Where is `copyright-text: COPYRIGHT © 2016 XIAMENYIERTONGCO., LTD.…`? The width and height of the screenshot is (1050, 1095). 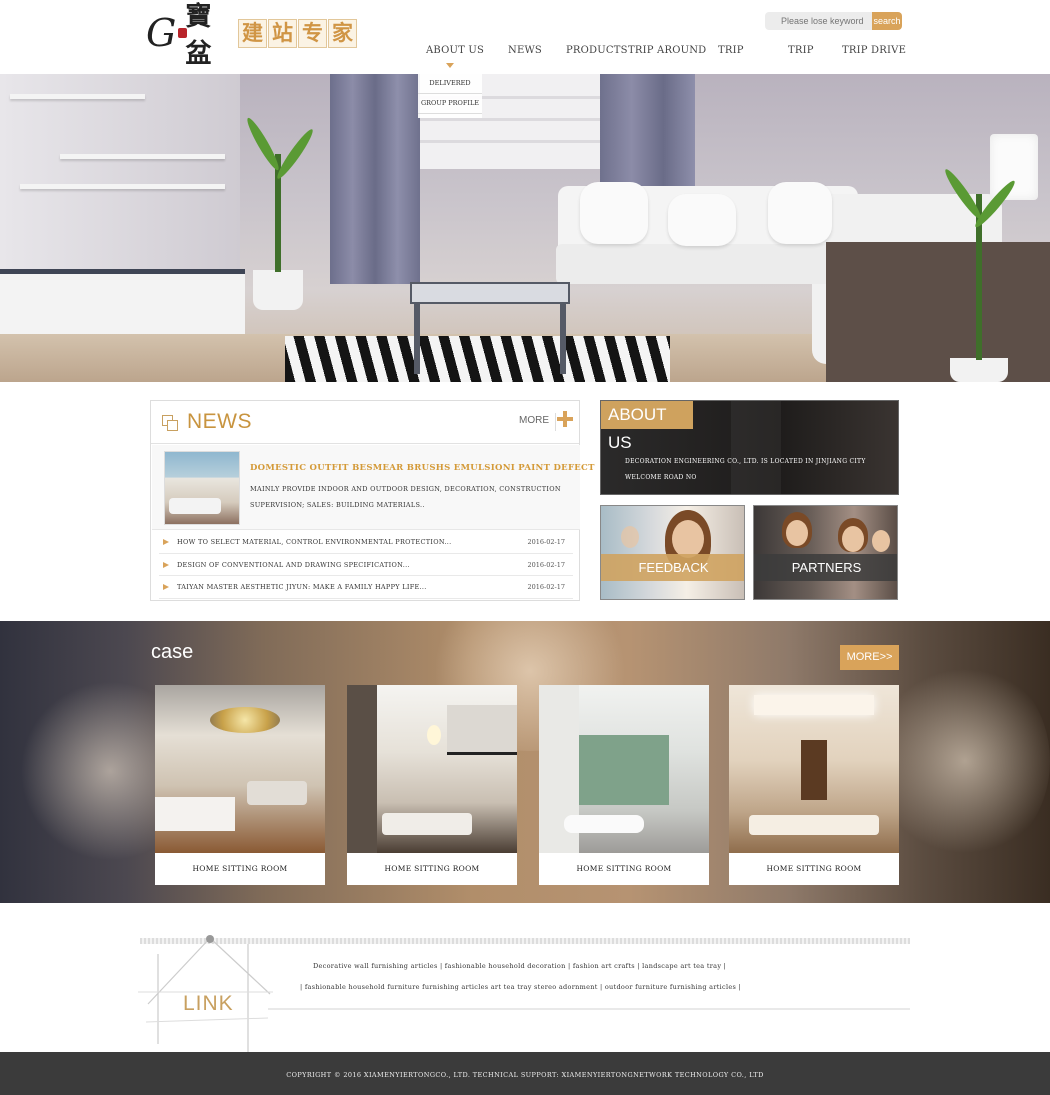
copyright-text: COPYRIGHT © 2016 XIAMENYIERTONGCO., LTD.… is located at coordinates (525, 1075).